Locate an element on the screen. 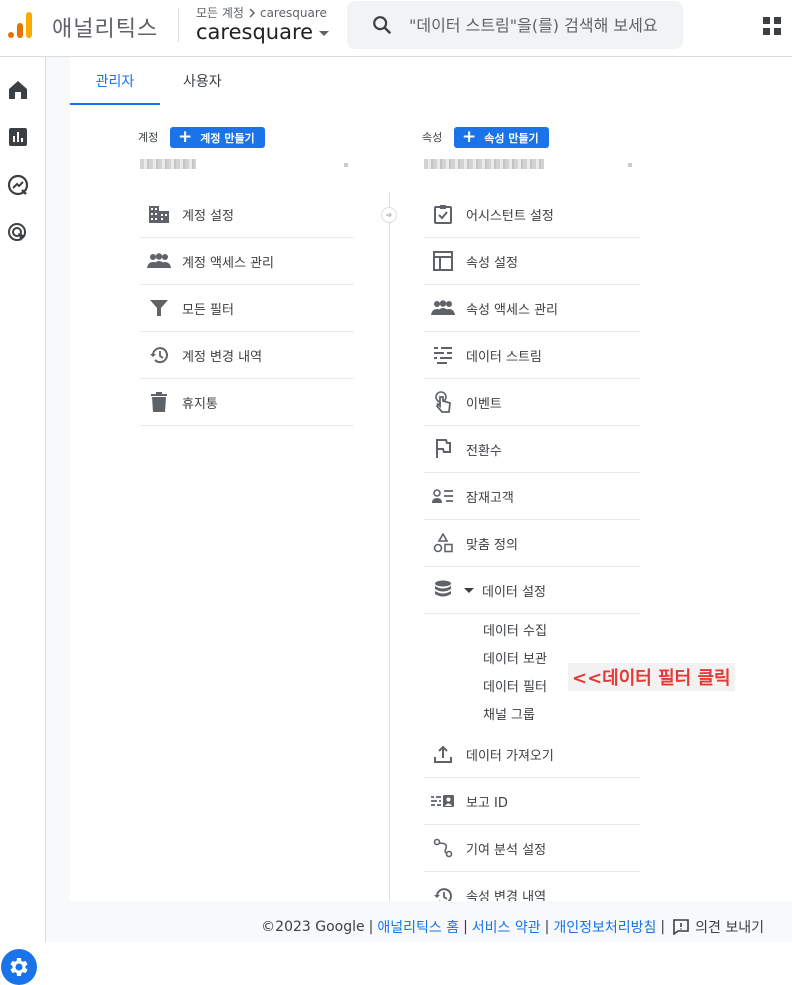 The height and width of the screenshot is (985, 792). top-app-bar: 애널리틱스 모든 계정 caresquare caresquare is located at coordinates (396, 28).